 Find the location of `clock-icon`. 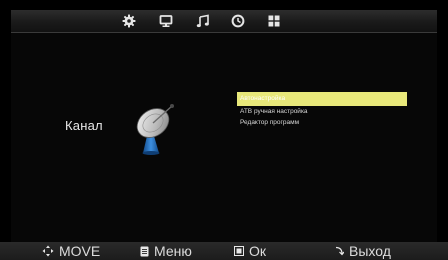

clock-icon is located at coordinates (238, 21).